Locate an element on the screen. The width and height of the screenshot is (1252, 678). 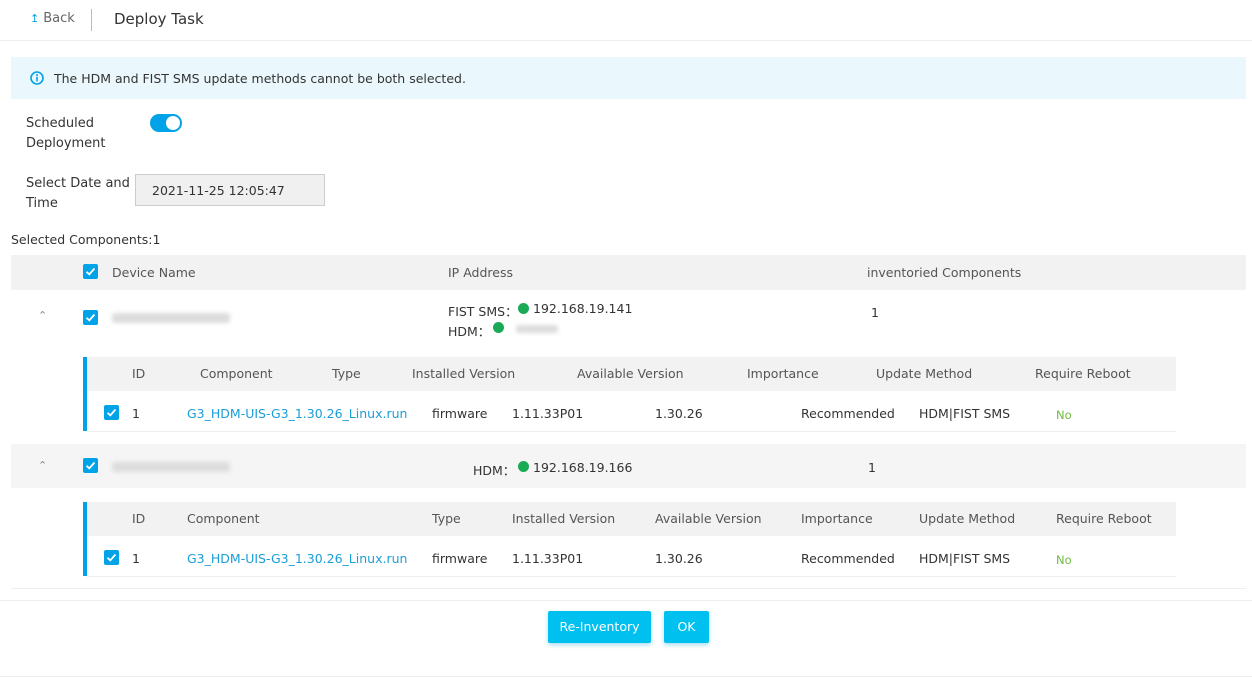
page-bottom-divider is located at coordinates (626, 676).